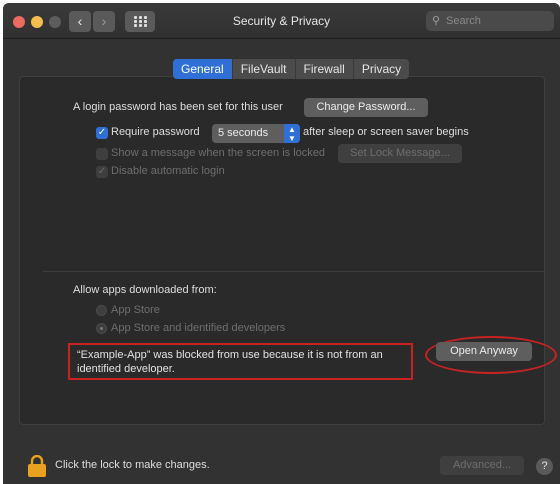  I want to click on password-delay-value: 5 seconds, so click(243, 133).